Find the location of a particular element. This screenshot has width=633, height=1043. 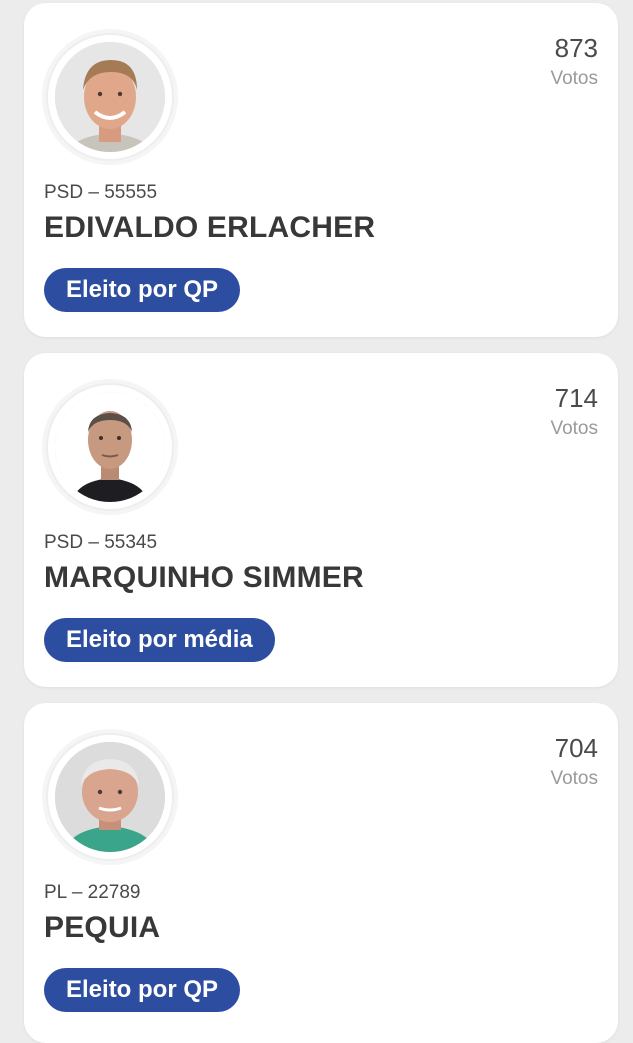

votes-block: 714 Votos is located at coordinates (574, 412).